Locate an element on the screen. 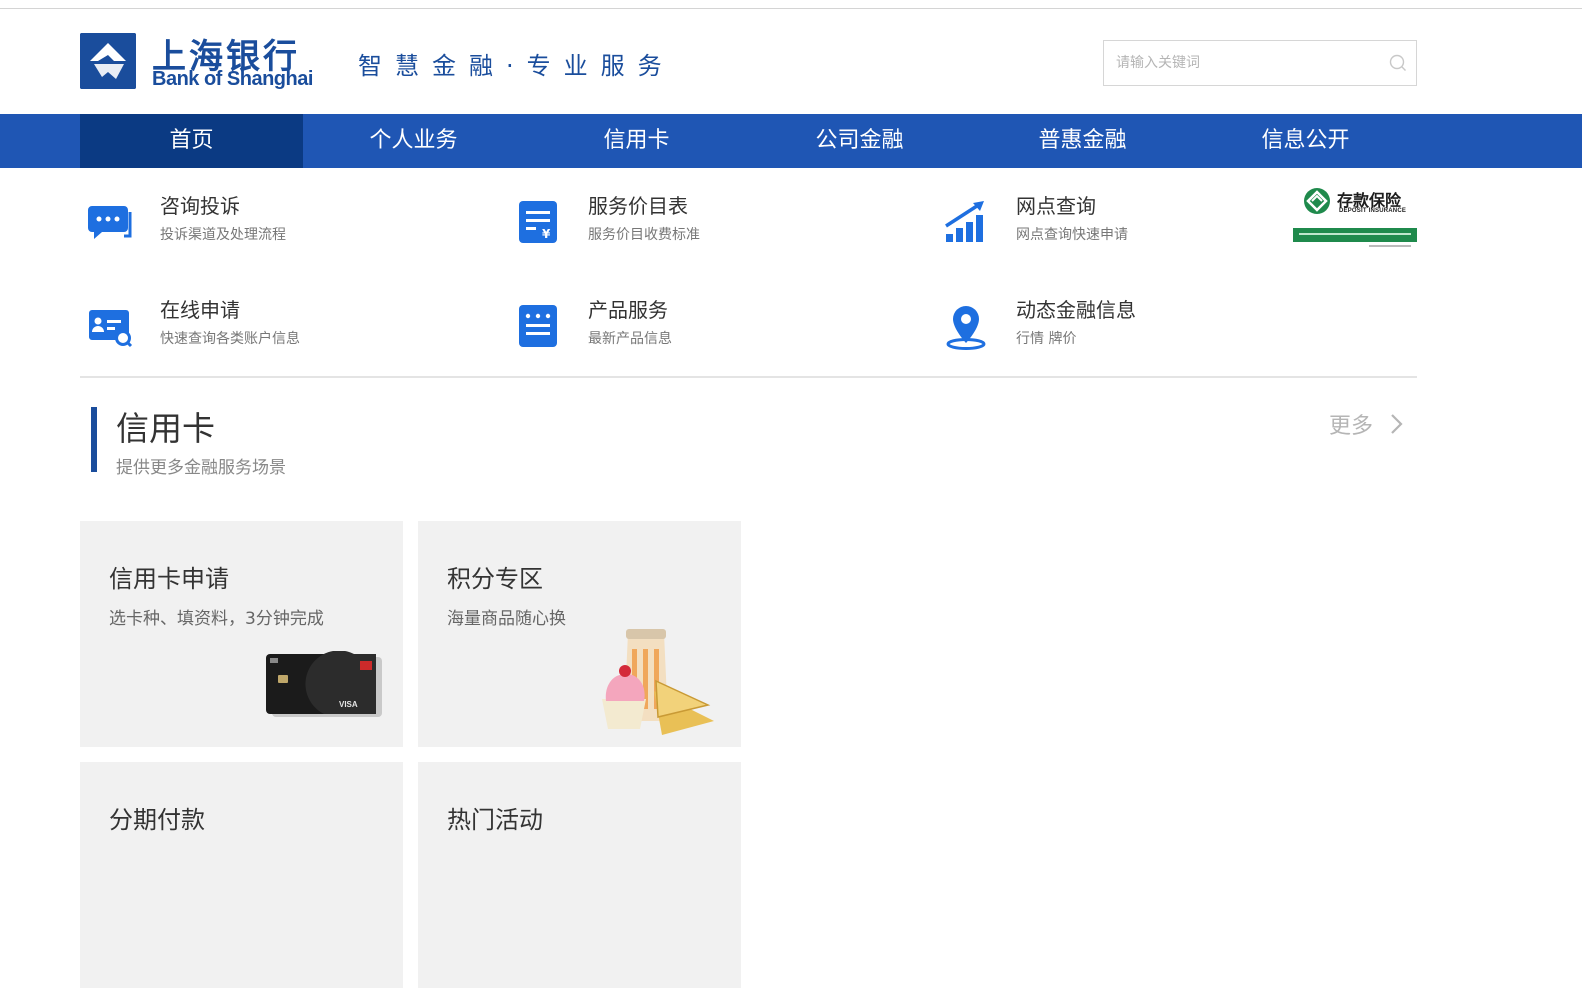 The image size is (1582, 988). quick-link-title: 动态金融信息 is located at coordinates (1076, 310).